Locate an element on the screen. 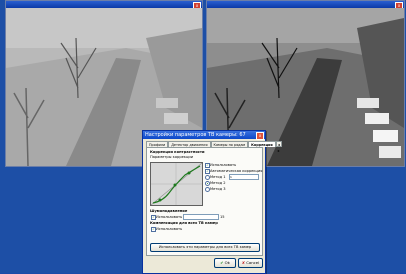  method1-label: Метод 1 is located at coordinates (218, 177).